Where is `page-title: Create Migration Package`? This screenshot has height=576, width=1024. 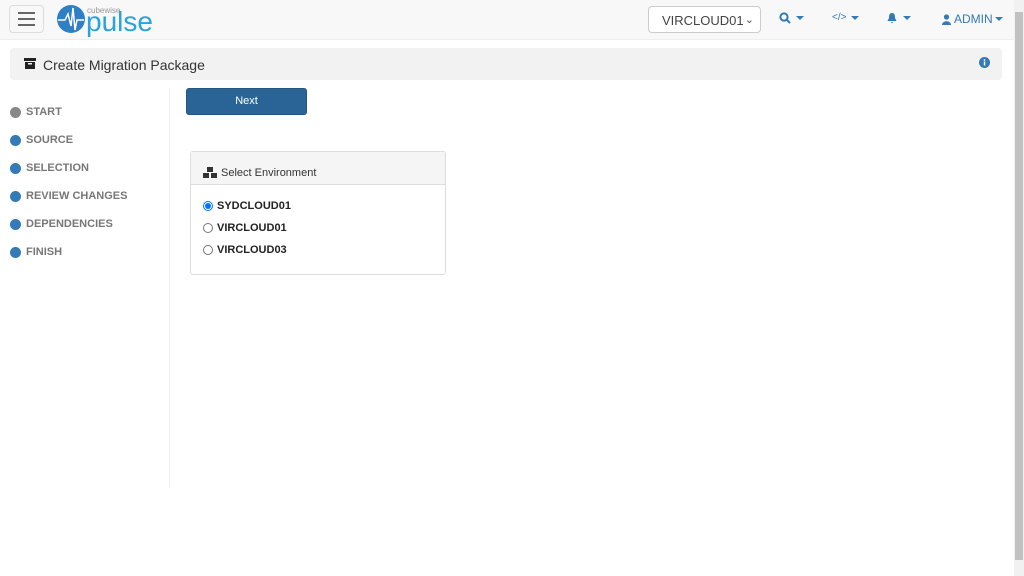 page-title: Create Migration Package is located at coordinates (124, 65).